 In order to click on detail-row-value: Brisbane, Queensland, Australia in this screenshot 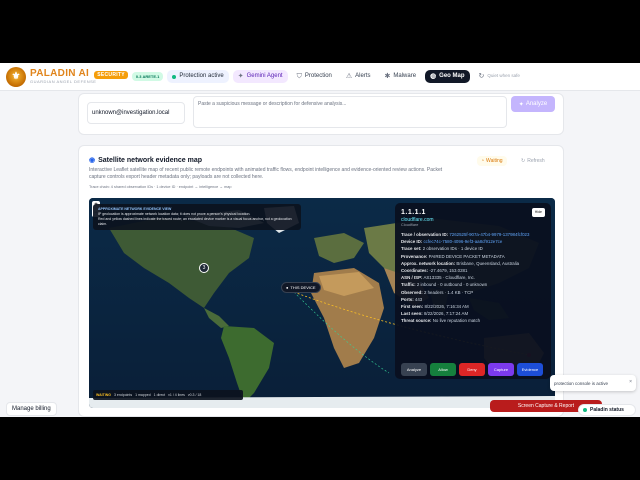, I will do `click(488, 263)`.